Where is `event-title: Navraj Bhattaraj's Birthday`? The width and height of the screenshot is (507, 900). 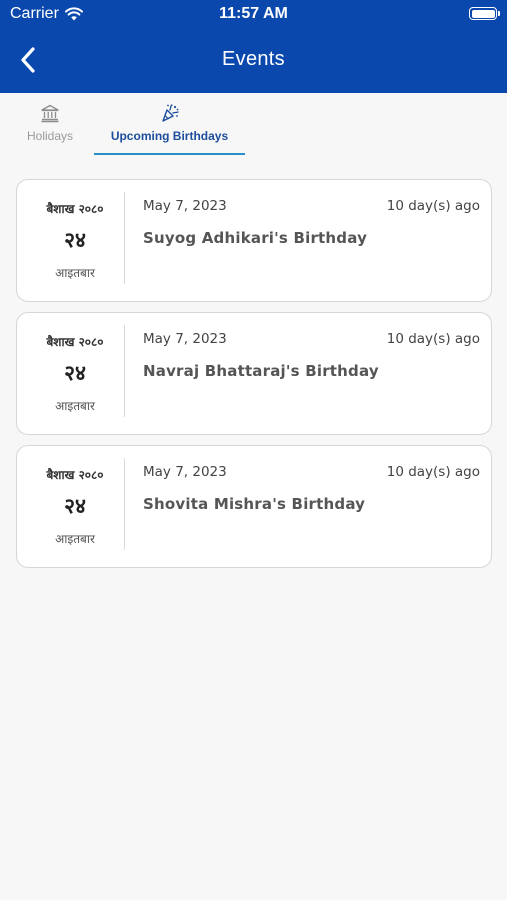
event-title: Navraj Bhattaraj's Birthday is located at coordinates (261, 371).